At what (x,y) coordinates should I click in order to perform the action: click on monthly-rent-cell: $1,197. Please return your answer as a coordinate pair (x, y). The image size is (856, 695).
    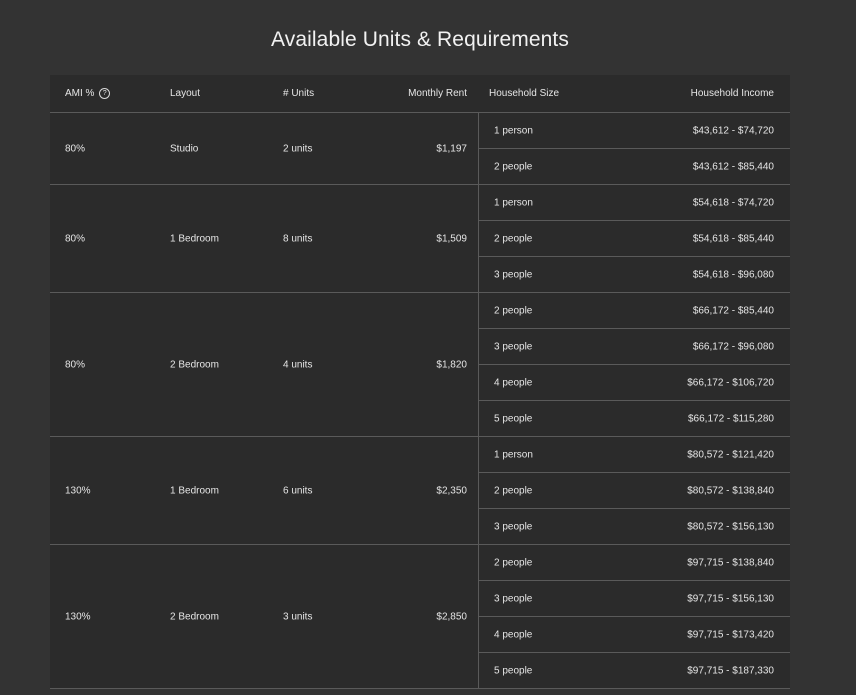
    Looking at the image, I should click on (451, 148).